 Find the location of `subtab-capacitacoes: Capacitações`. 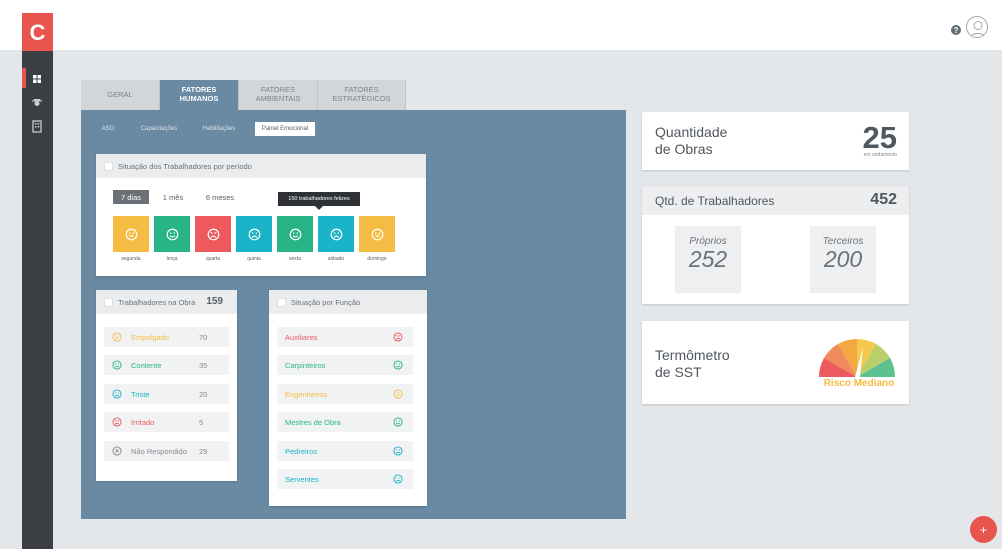

subtab-capacitacoes: Capacitações is located at coordinates (159, 129).